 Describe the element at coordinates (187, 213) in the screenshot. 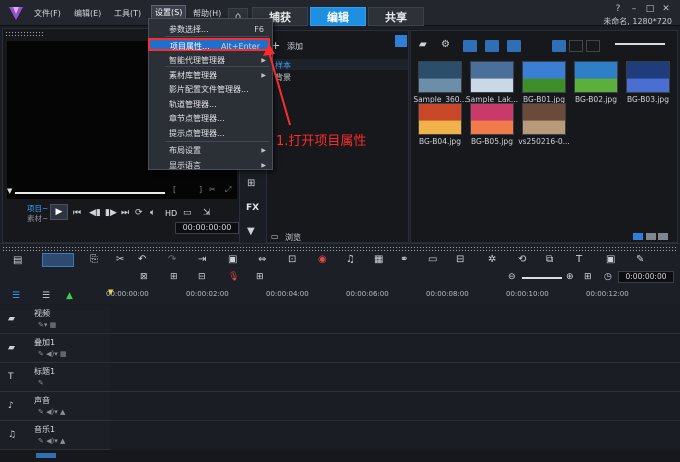

I see `aspect-ratio-icon: ▭` at that location.